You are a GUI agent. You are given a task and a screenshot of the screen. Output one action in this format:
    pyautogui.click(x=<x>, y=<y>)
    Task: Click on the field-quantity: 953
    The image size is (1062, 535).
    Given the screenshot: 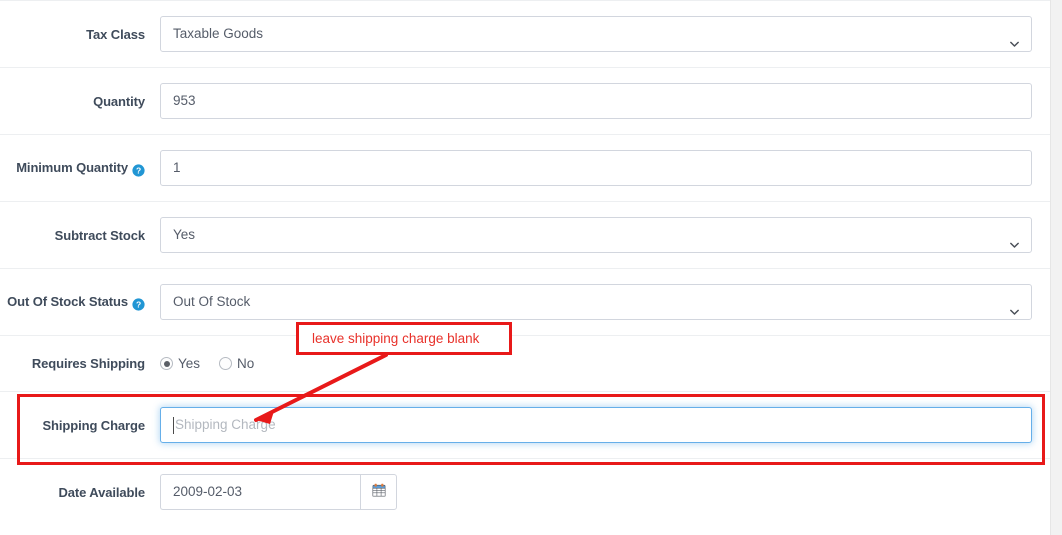 What is the action you would take?
    pyautogui.click(x=605, y=101)
    